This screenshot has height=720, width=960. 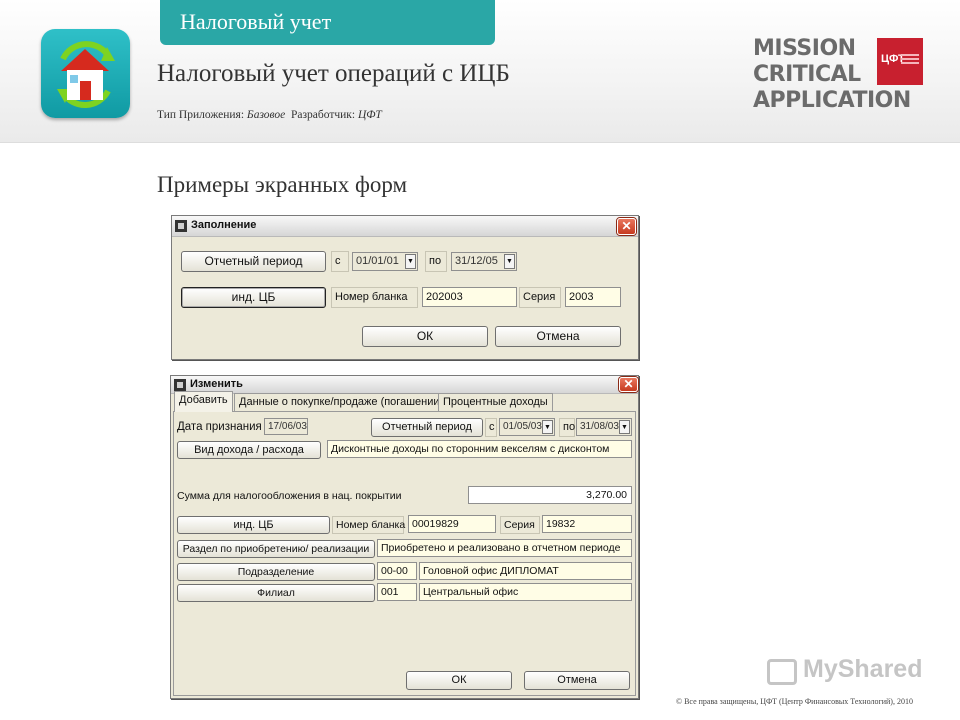 I want to click on tab-add: Добавить, so click(x=203, y=401).